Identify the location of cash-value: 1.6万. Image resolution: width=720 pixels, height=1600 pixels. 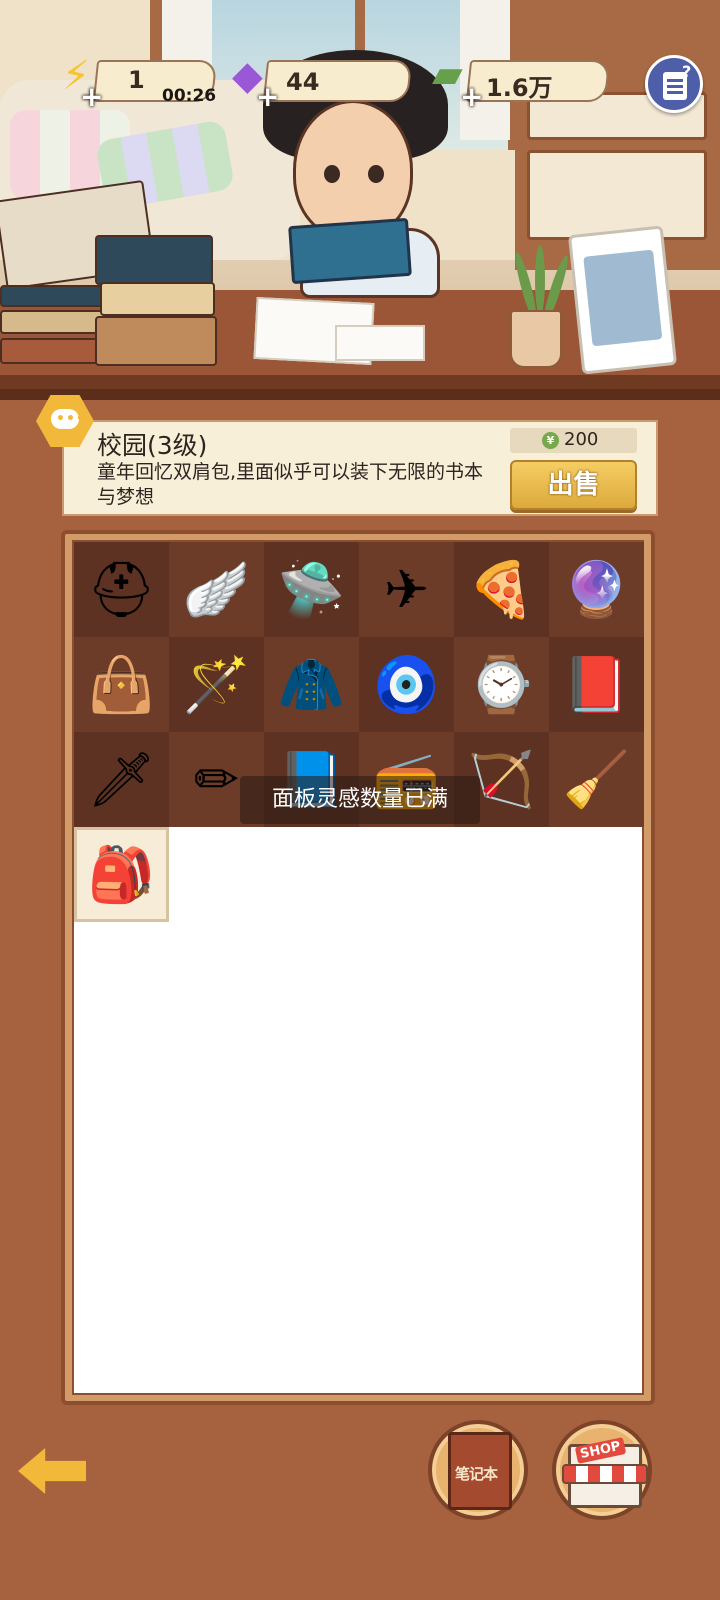
(519, 88).